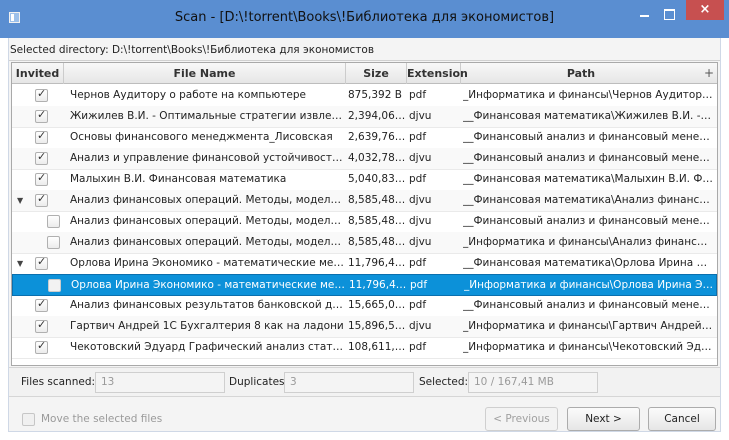 This screenshot has width=729, height=440. I want to click on size-cell: 5,040,838 B, so click(377, 179).